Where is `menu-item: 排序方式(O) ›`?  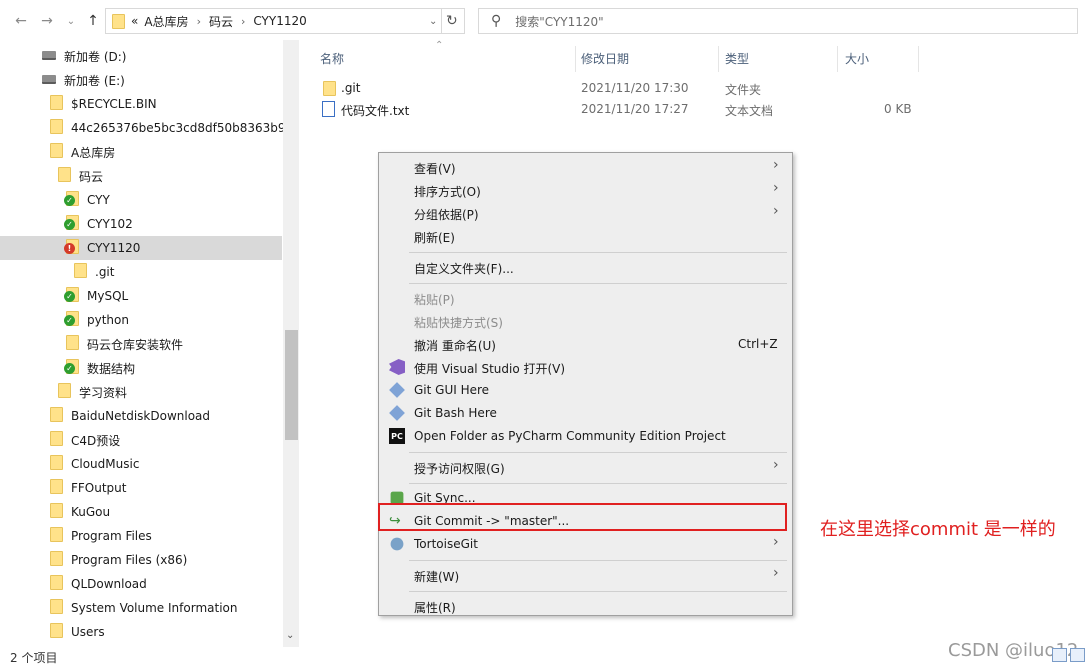
menu-item: 排序方式(O) › is located at coordinates (585, 190).